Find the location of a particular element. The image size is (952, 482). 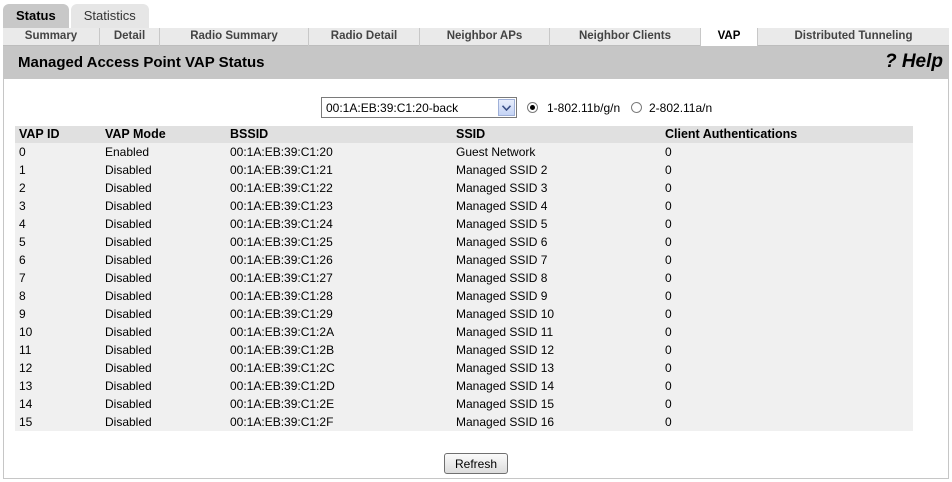

subtab-summary: Summary is located at coordinates (51, 37).